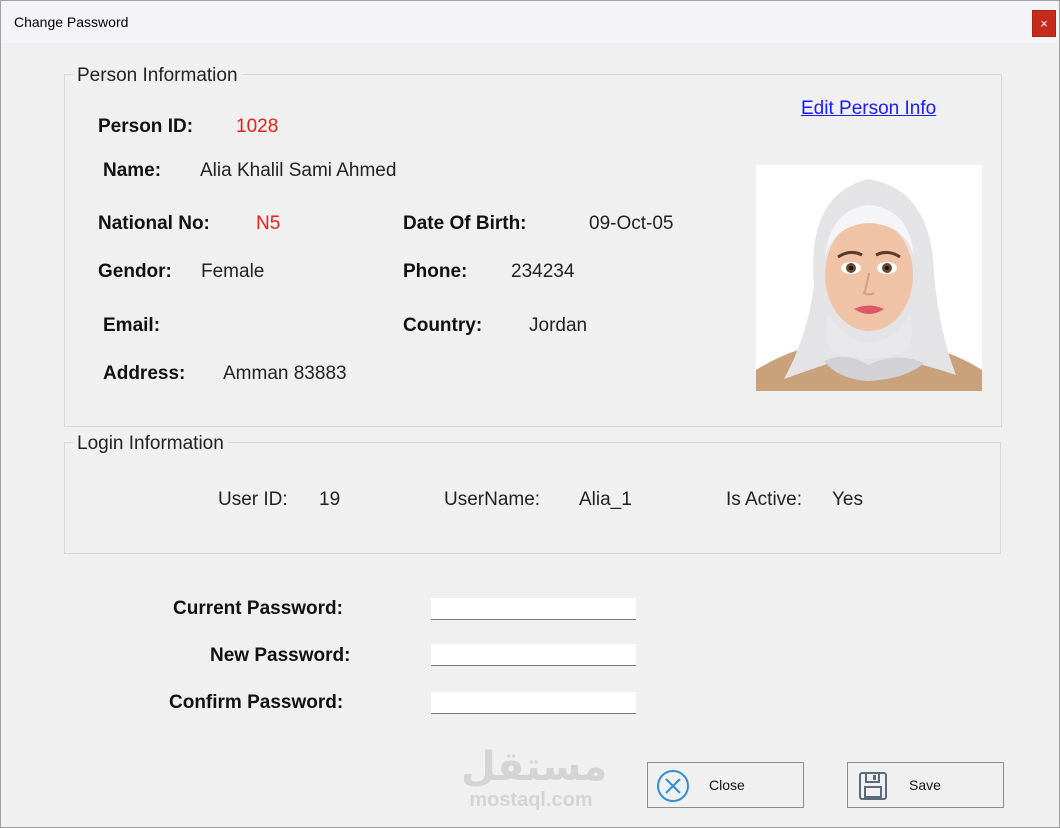 This screenshot has width=1060, height=828. What do you see at coordinates (868, 109) in the screenshot?
I see `edit-person-info-link: Edit Person Info` at bounding box center [868, 109].